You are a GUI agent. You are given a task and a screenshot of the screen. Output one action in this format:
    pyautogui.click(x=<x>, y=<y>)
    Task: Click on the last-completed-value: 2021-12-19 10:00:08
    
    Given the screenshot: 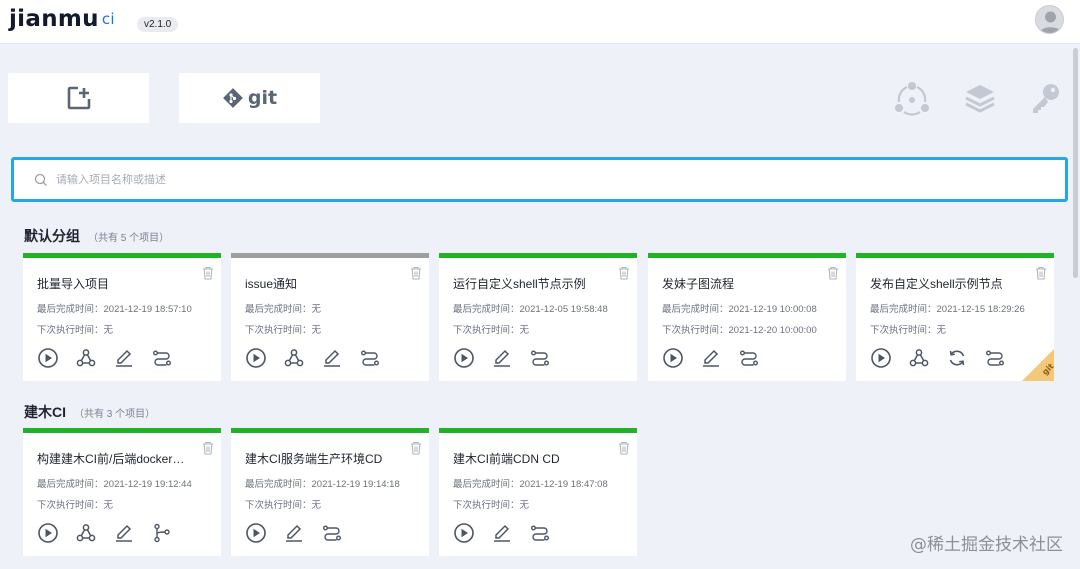 What is the action you would take?
    pyautogui.click(x=772, y=309)
    